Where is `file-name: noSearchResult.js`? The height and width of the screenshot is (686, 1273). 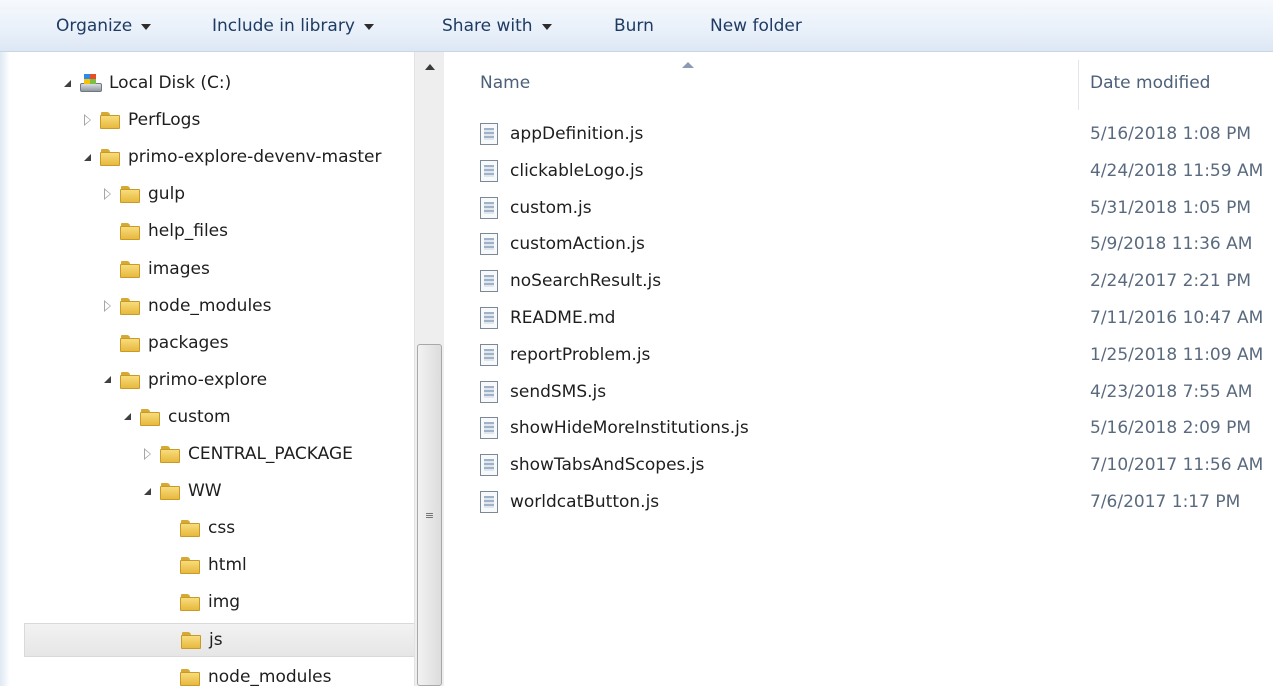
file-name: noSearchResult.js is located at coordinates (586, 281).